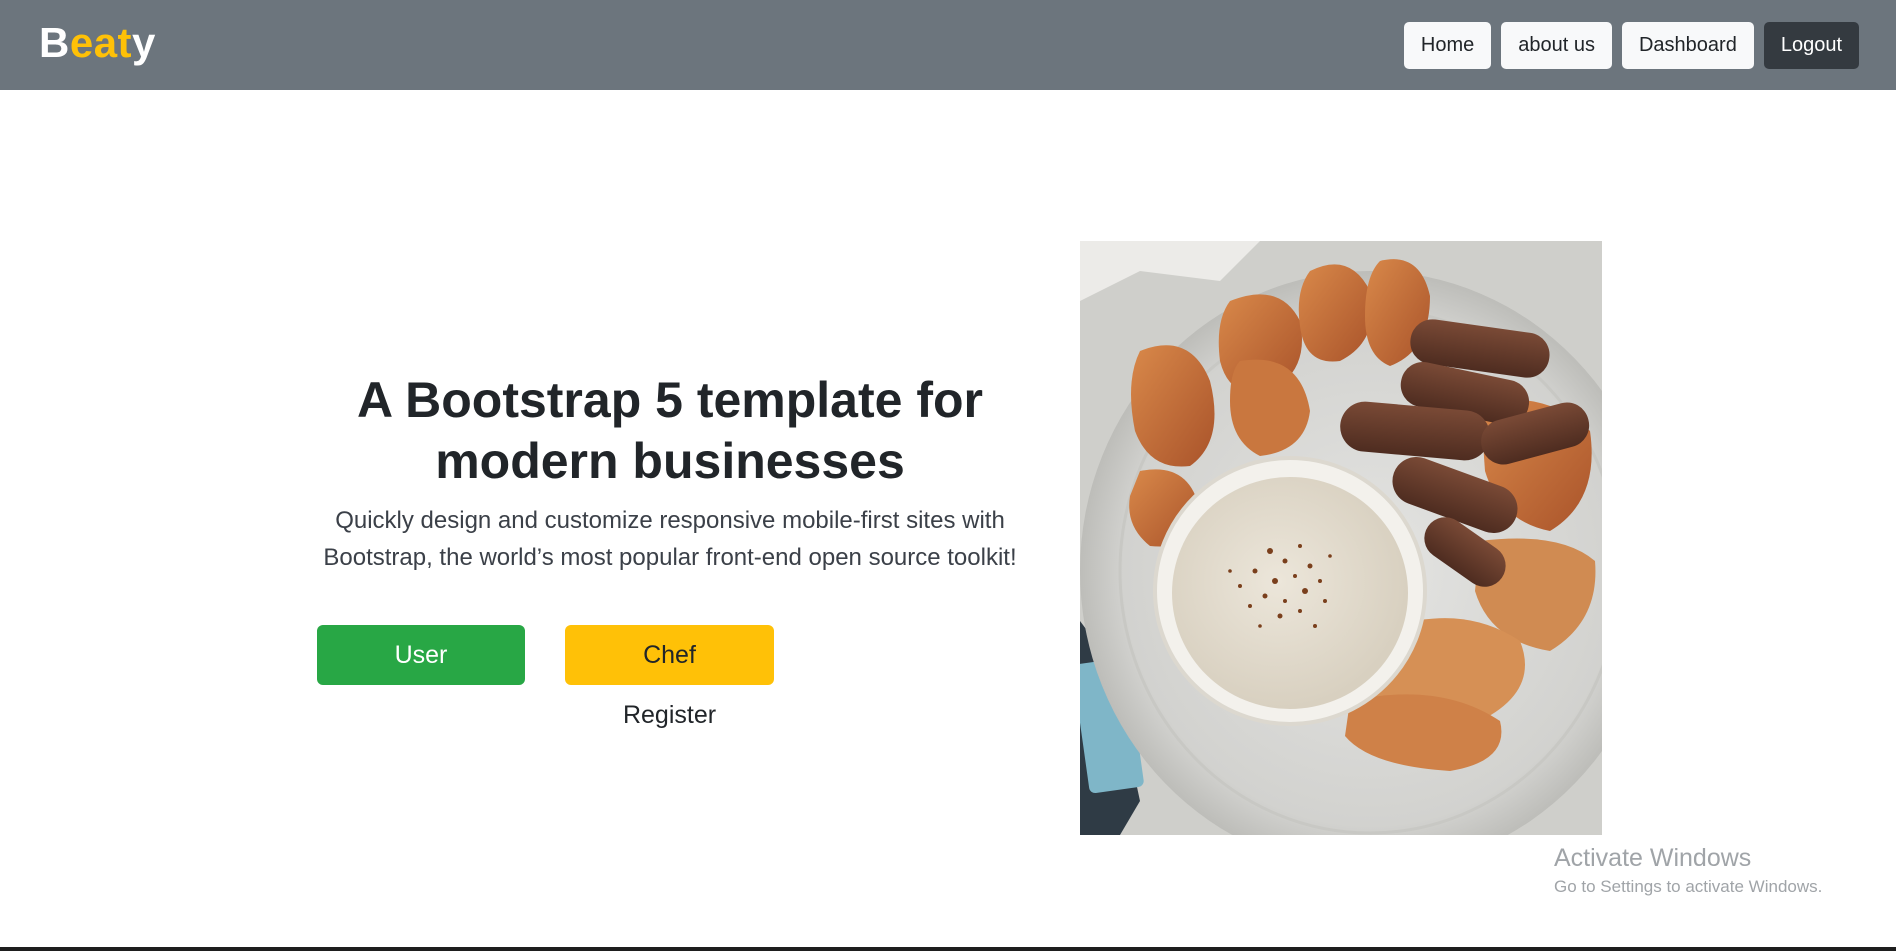 The image size is (1896, 951). Describe the element at coordinates (1687, 45) in the screenshot. I see `dashboard-button: Dashboard` at that location.